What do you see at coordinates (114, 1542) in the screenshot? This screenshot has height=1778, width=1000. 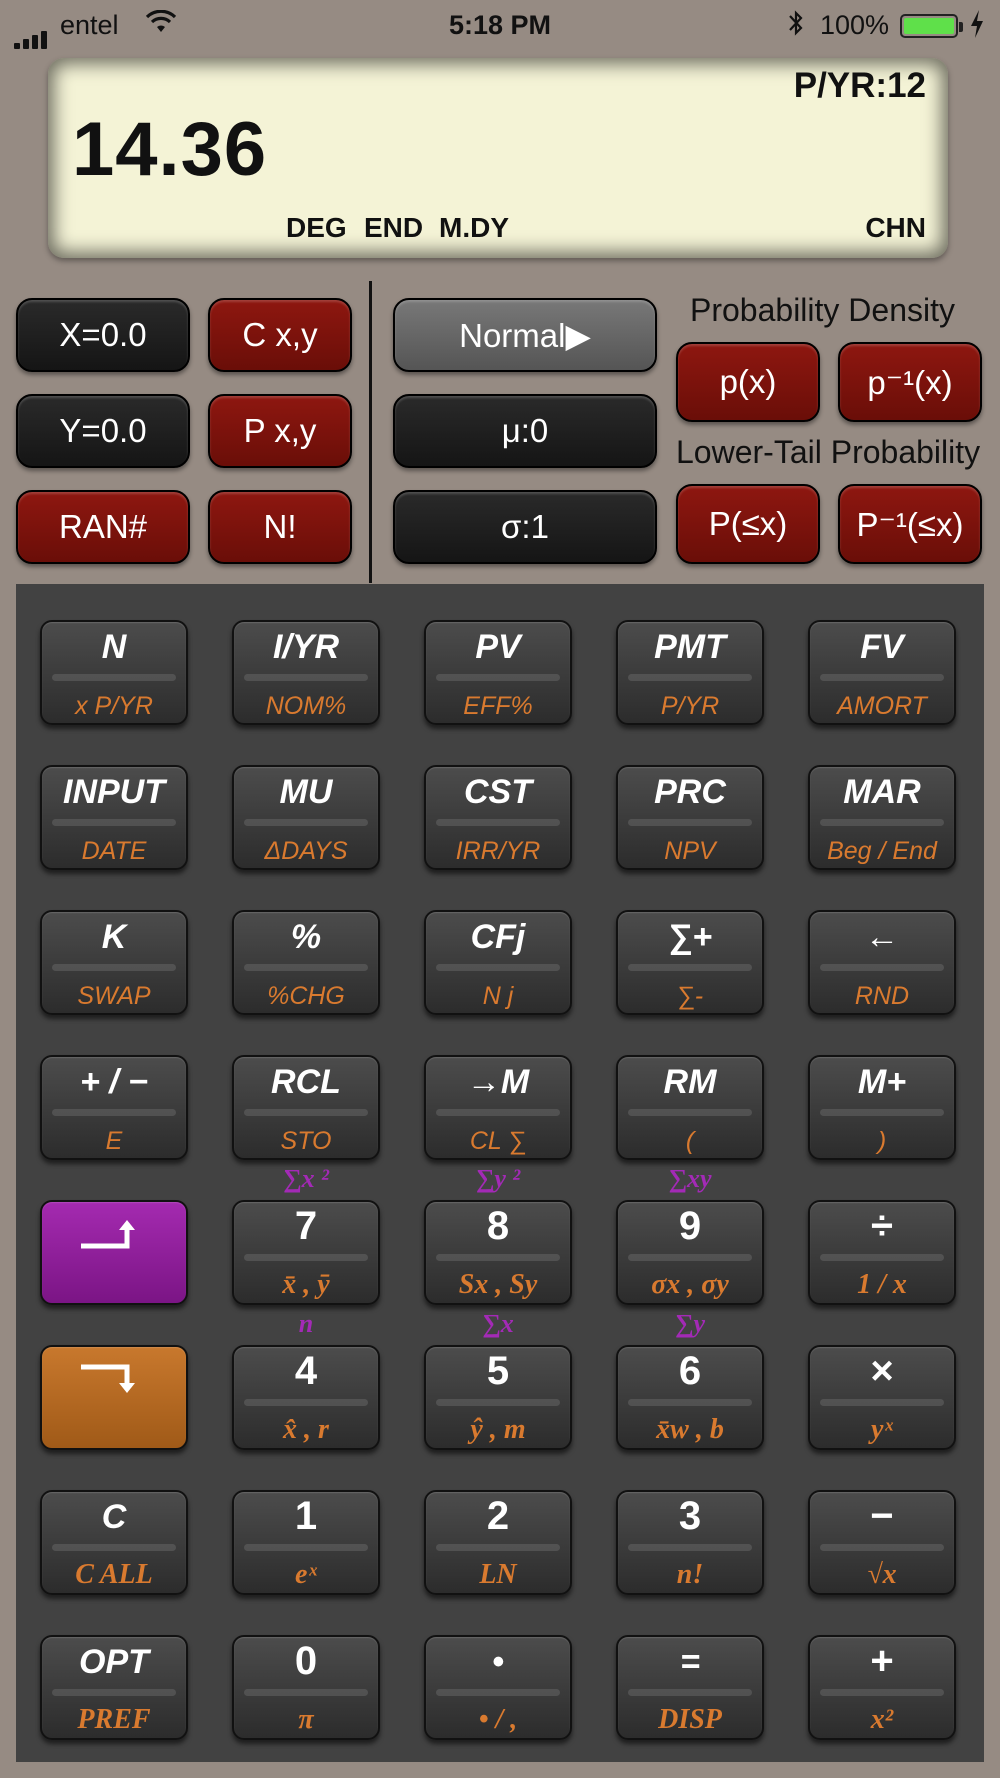 I see `key-r6c0: C C ALL` at bounding box center [114, 1542].